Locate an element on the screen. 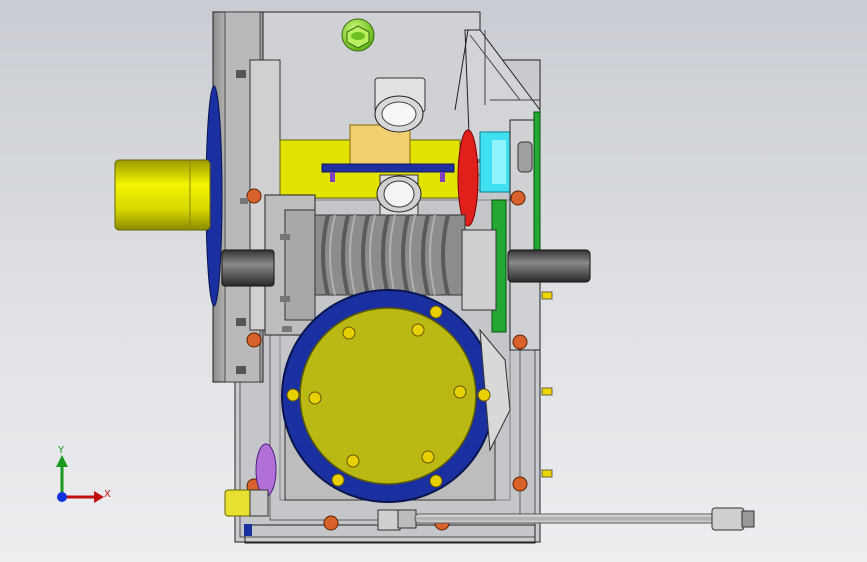  triad-x-label: X is located at coordinates (107, 494).